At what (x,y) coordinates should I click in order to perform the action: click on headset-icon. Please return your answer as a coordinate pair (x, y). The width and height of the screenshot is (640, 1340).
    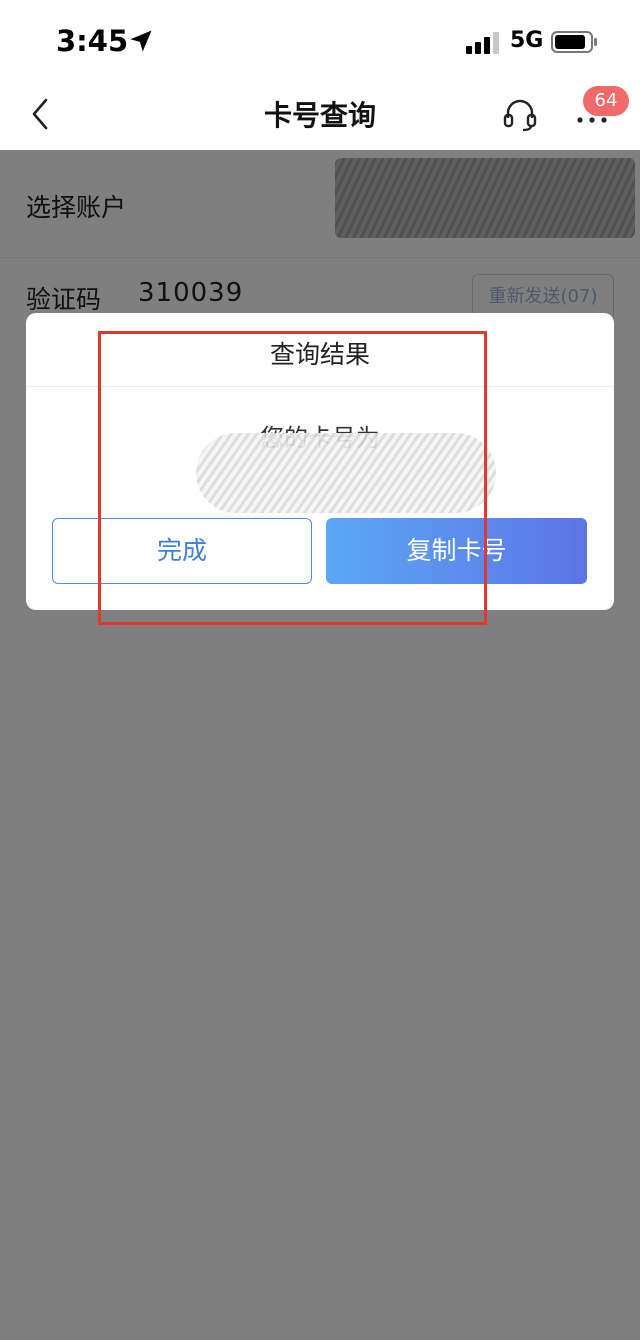
    Looking at the image, I should click on (520, 114).